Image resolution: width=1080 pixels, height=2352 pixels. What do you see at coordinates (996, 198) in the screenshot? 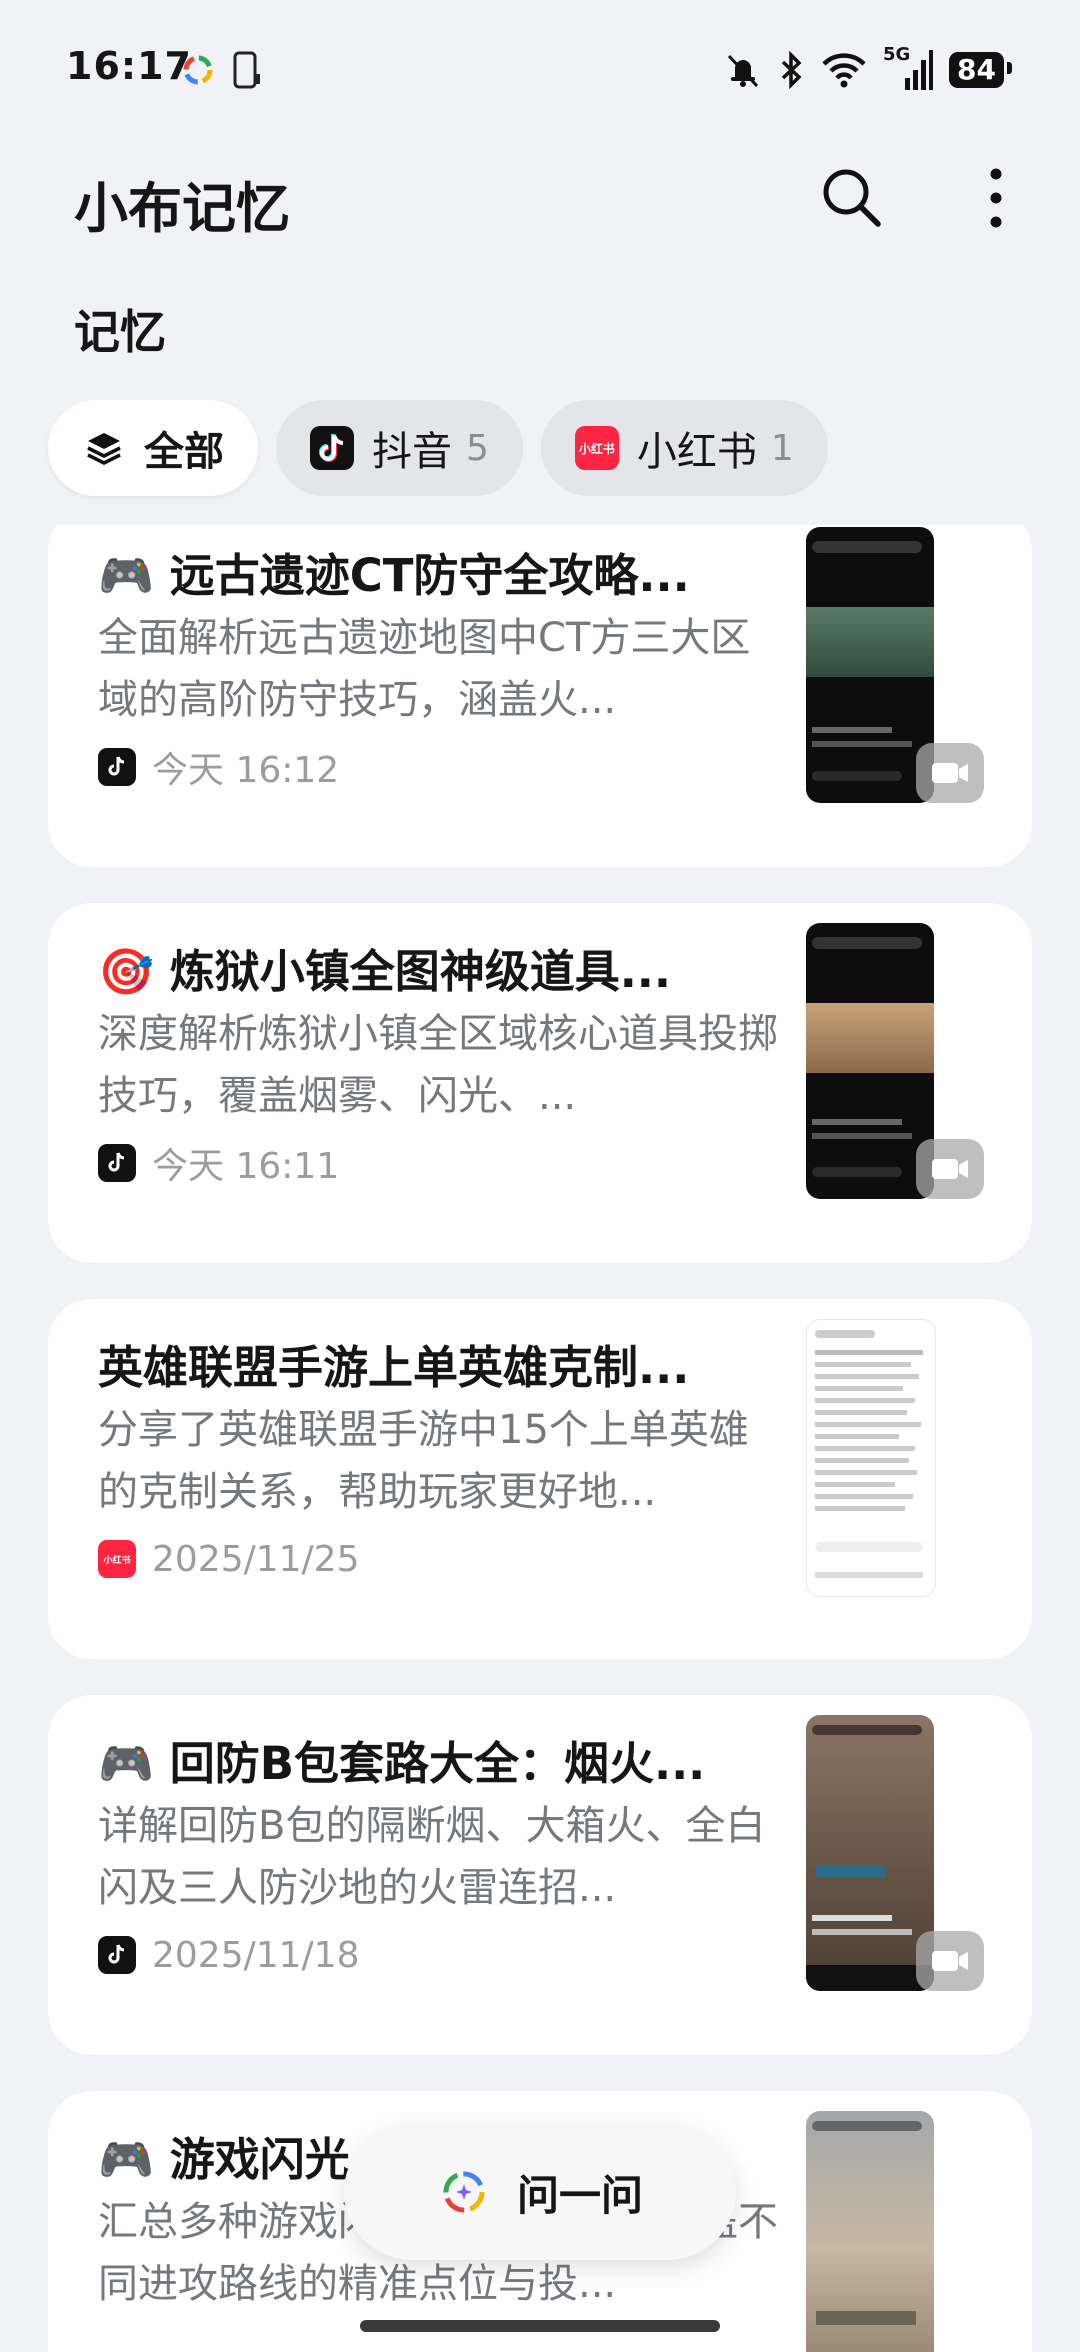
I see `more-vertical-icon` at bounding box center [996, 198].